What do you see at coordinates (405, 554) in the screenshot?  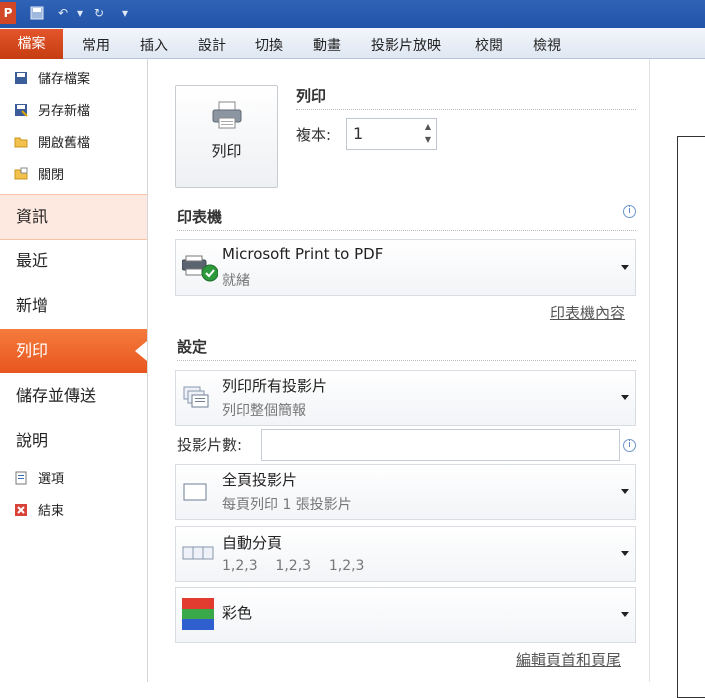 I see `collate-dropdown: 自動分頁 1,2,3 1,2,3 1,2,3` at bounding box center [405, 554].